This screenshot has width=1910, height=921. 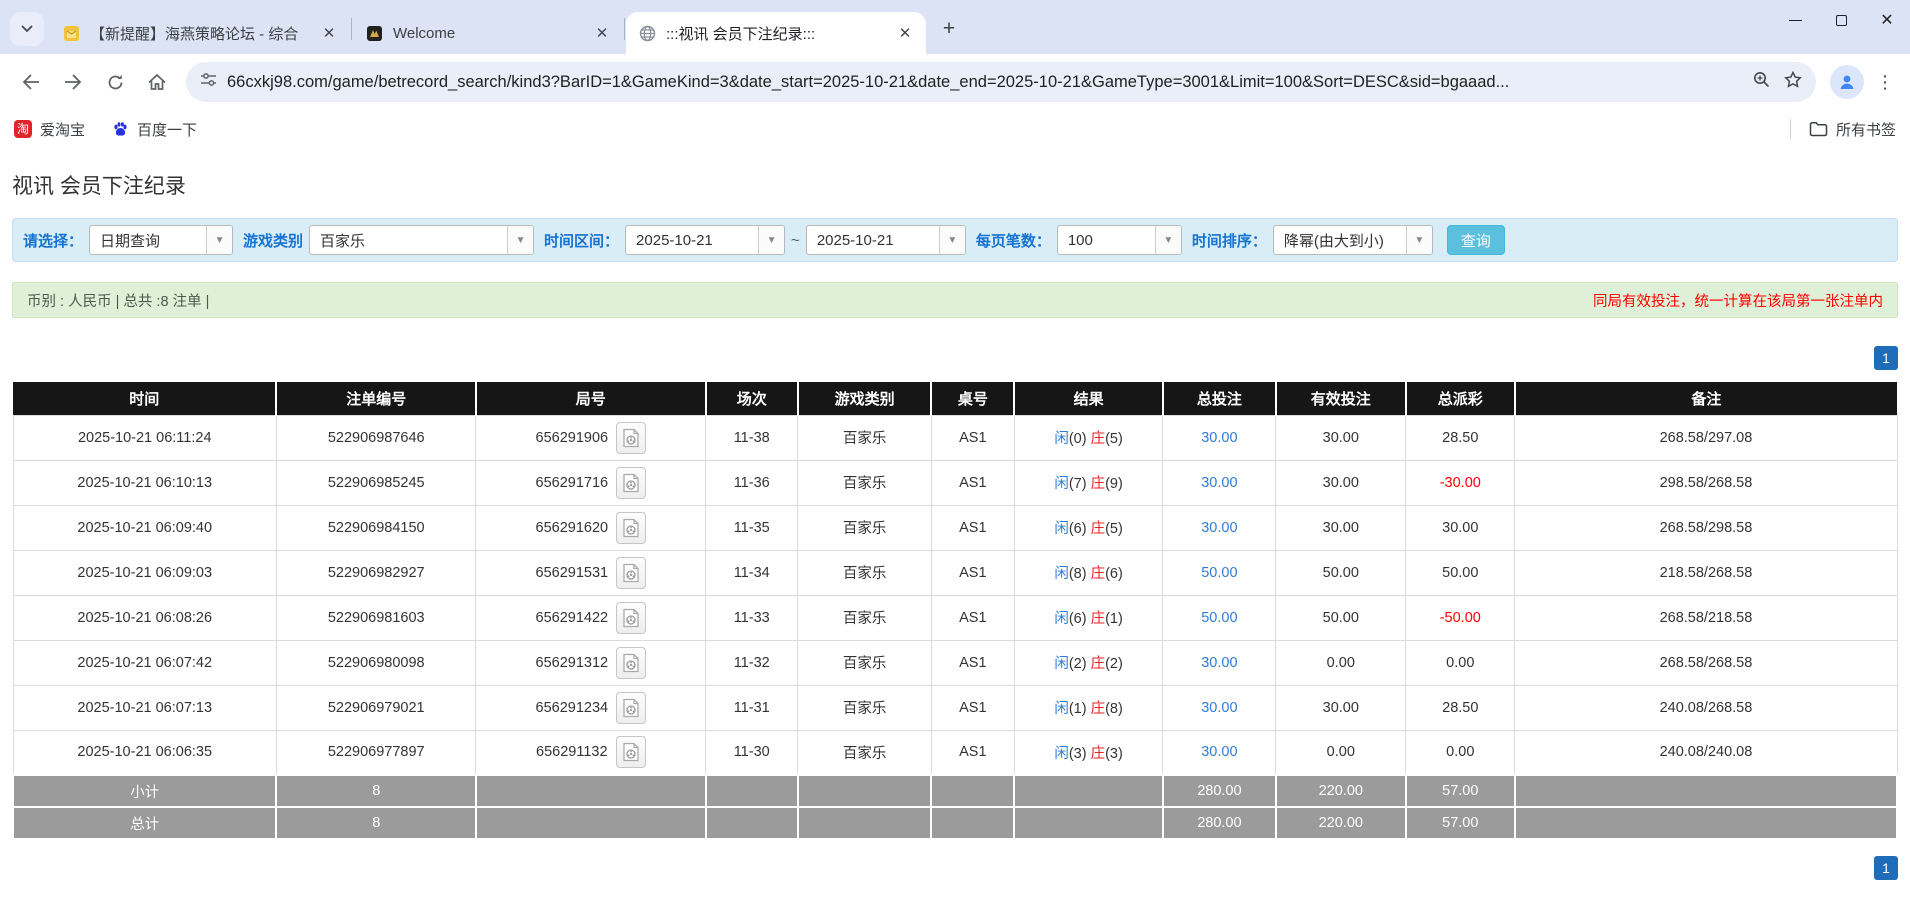 I want to click on home-icon, so click(x=157, y=81).